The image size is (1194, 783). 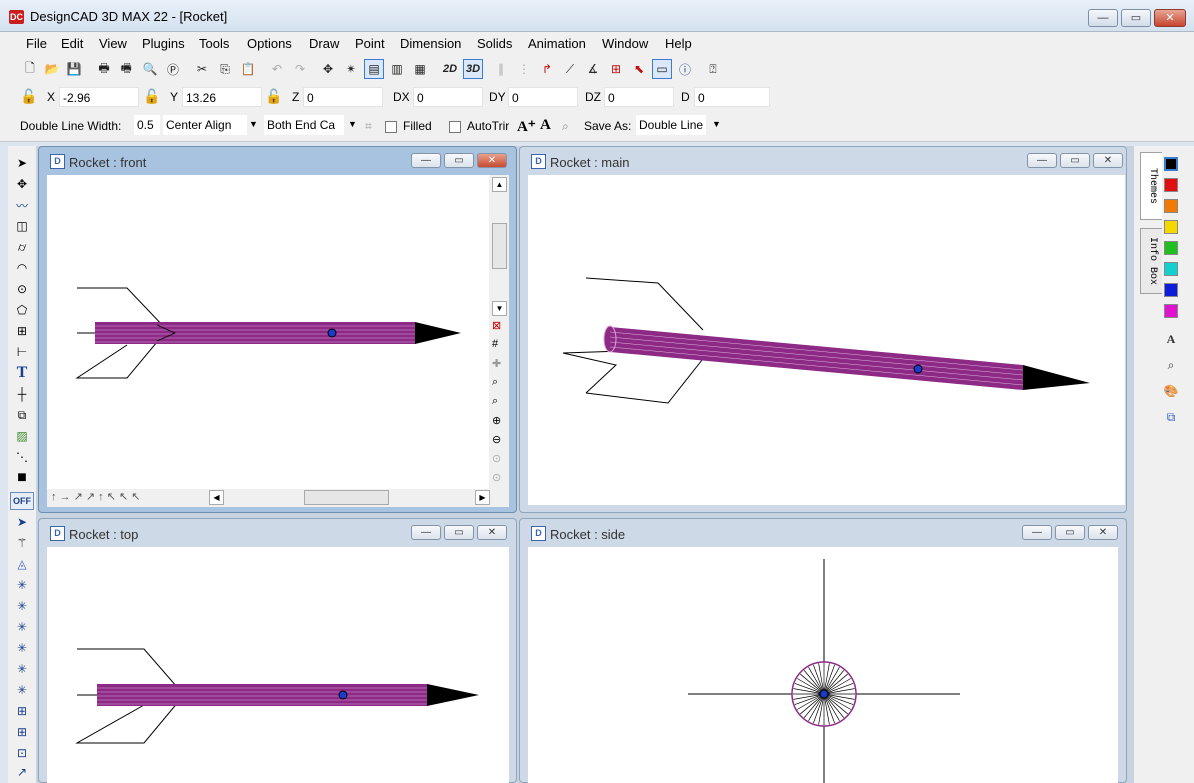 What do you see at coordinates (269, 43) in the screenshot?
I see `menu-options: Options` at bounding box center [269, 43].